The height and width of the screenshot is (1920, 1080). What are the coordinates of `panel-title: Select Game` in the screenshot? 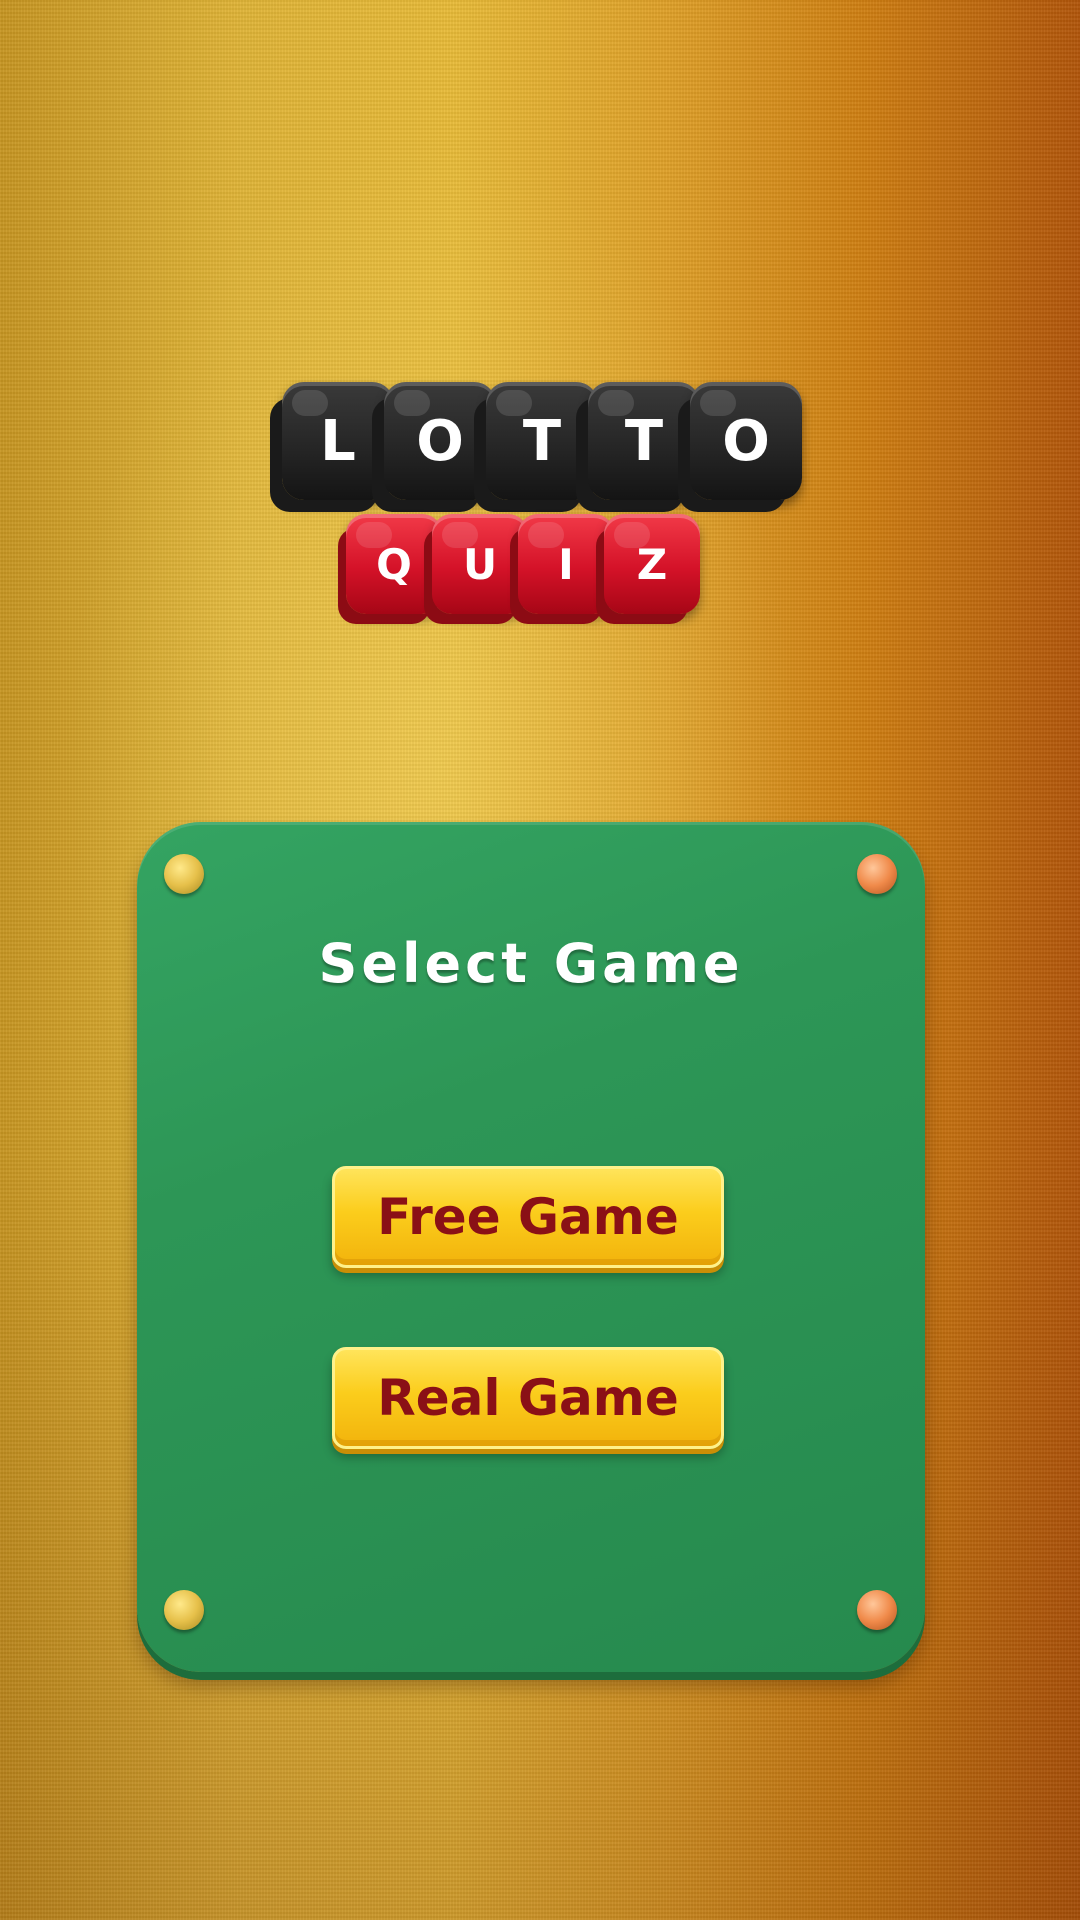 It's located at (531, 963).